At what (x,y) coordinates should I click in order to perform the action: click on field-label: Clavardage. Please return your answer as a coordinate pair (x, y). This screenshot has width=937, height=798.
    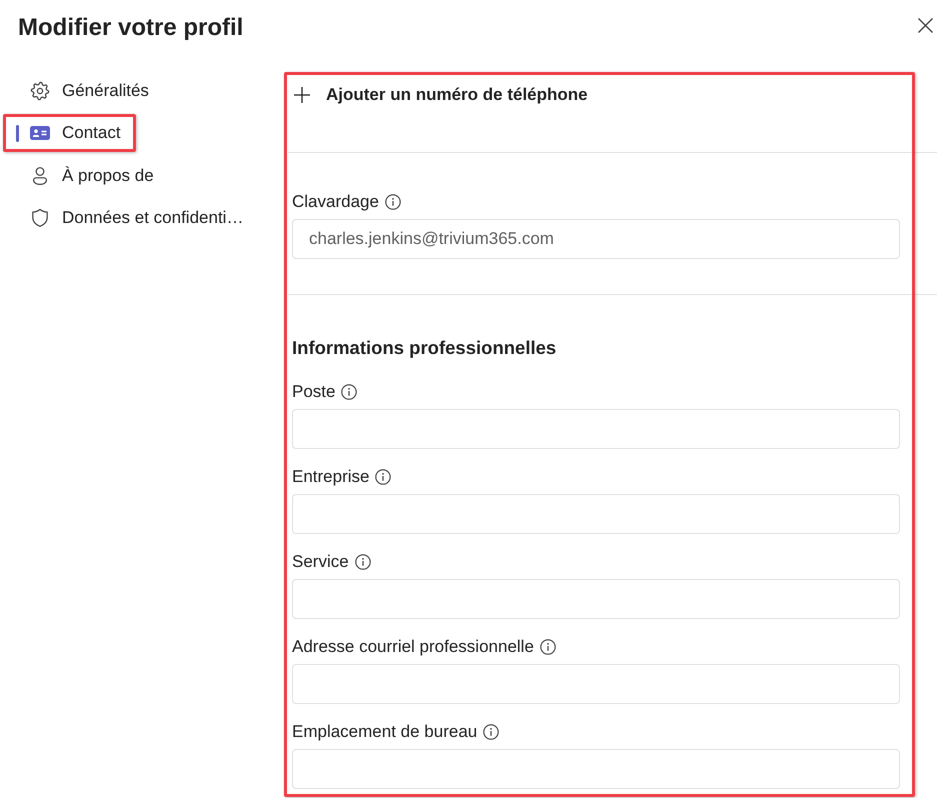
    Looking at the image, I should click on (335, 202).